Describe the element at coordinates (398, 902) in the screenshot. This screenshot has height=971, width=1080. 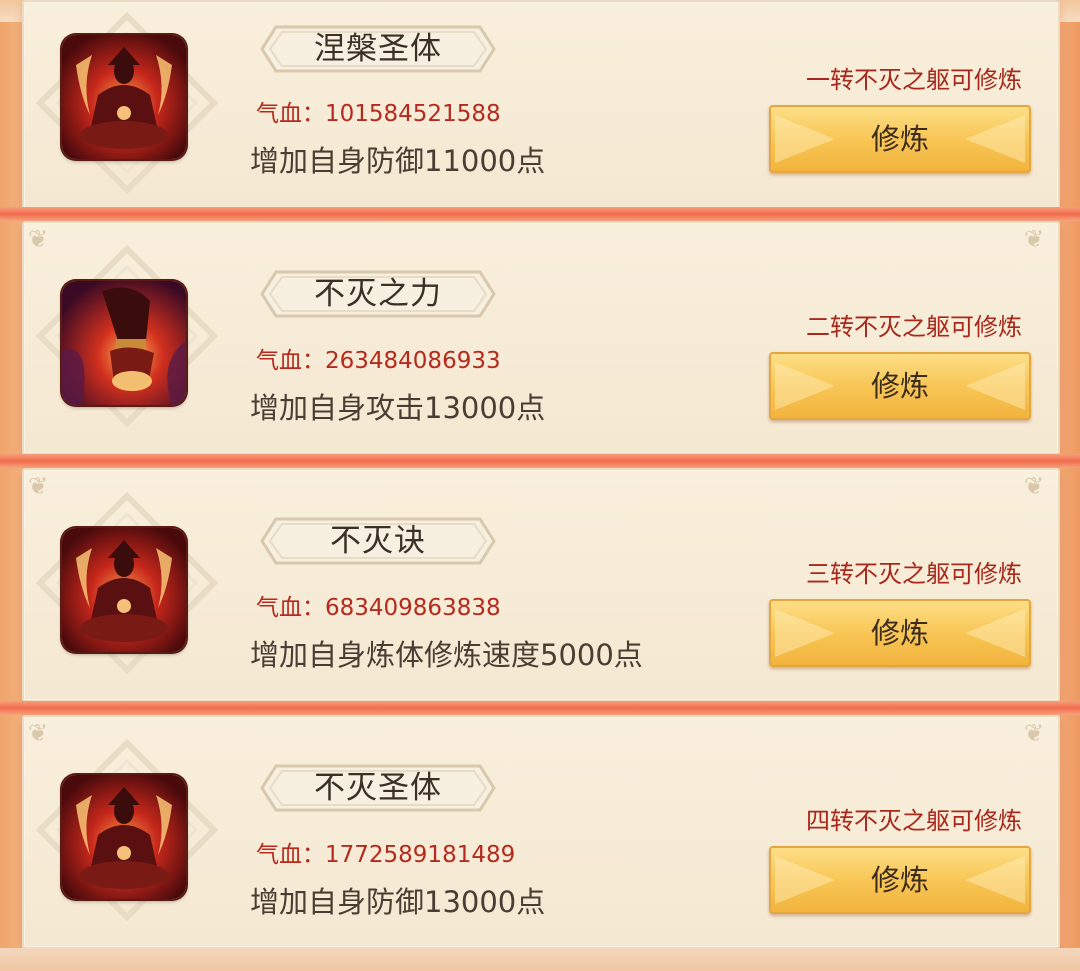
I see `skill-description: 增加自身防御13000点` at that location.